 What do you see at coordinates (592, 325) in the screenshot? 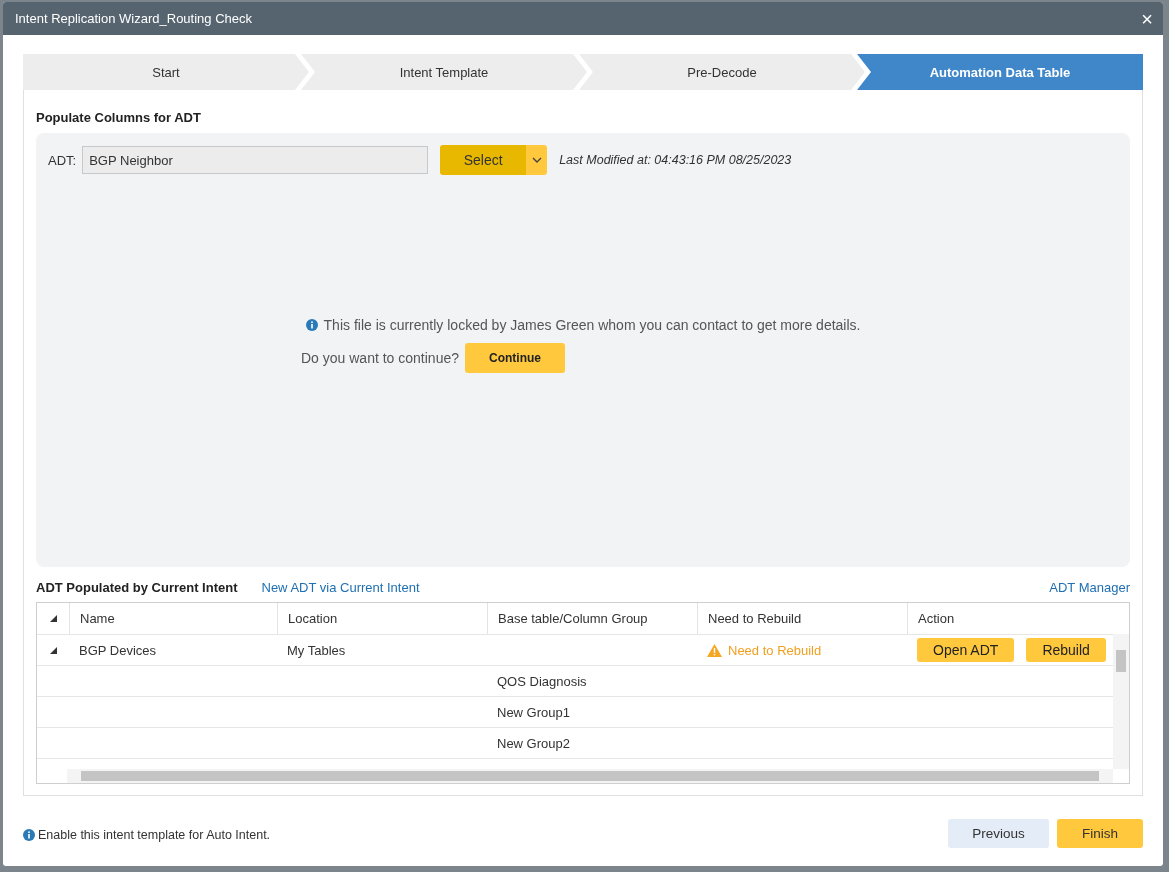
I see `lock-message: This file is currently locked by James Green whom you can contact to get more details.` at bounding box center [592, 325].